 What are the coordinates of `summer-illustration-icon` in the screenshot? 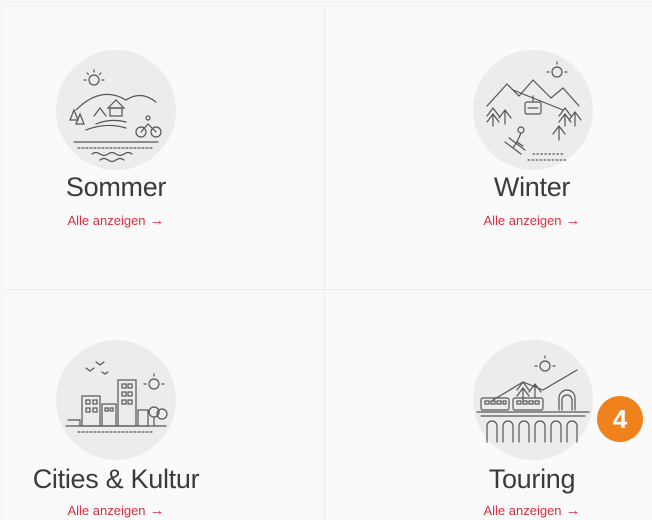 It's located at (116, 110).